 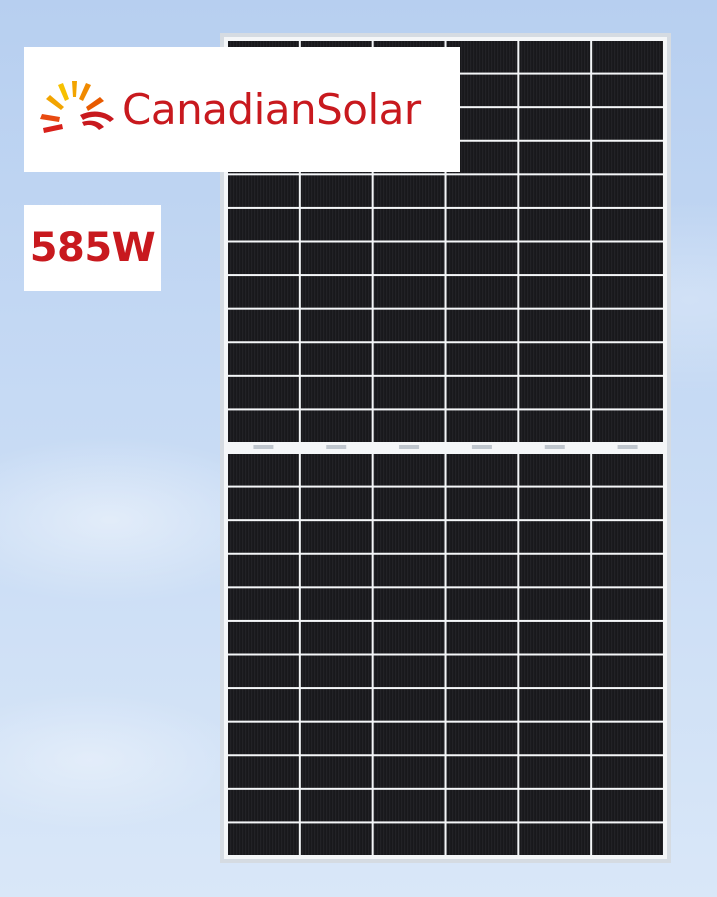 I want to click on power-rating: 585W, so click(x=92, y=248).